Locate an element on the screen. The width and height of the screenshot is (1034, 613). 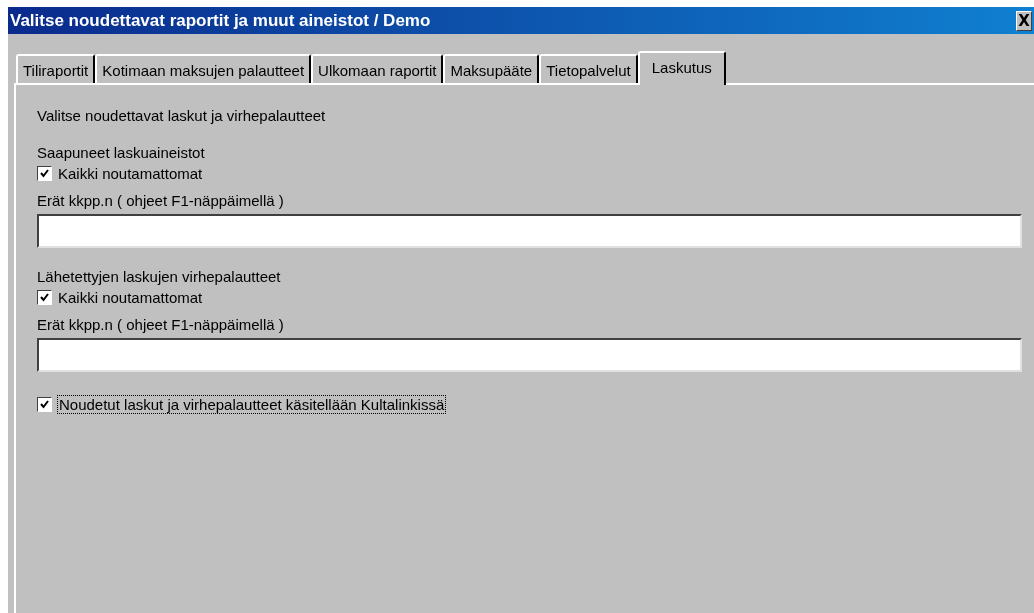
tab: Kotimaan maksujen palautteet is located at coordinates (203, 68).